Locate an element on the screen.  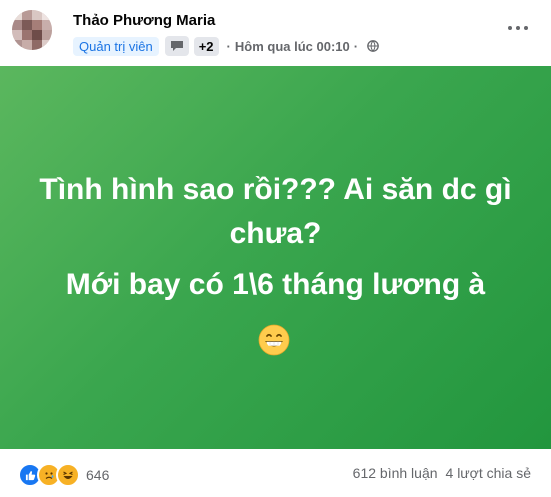
reaction-summary: 646 is located at coordinates (63, 475).